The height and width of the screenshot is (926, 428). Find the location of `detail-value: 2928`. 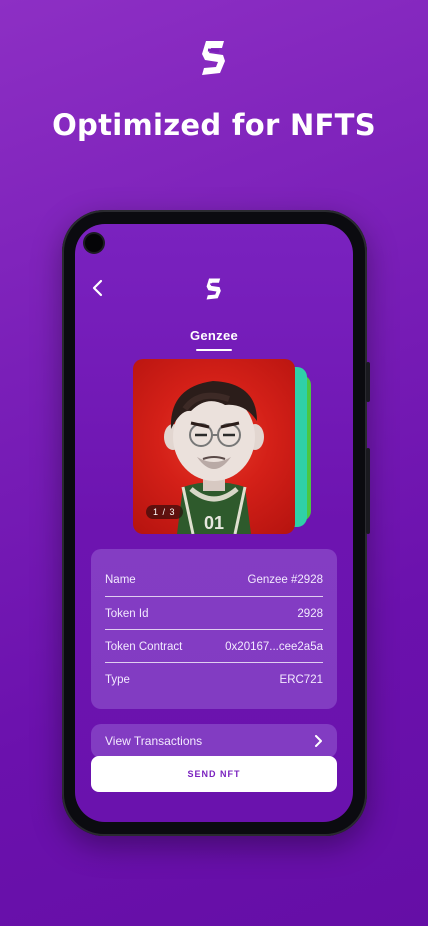

detail-value: 2928 is located at coordinates (310, 613).